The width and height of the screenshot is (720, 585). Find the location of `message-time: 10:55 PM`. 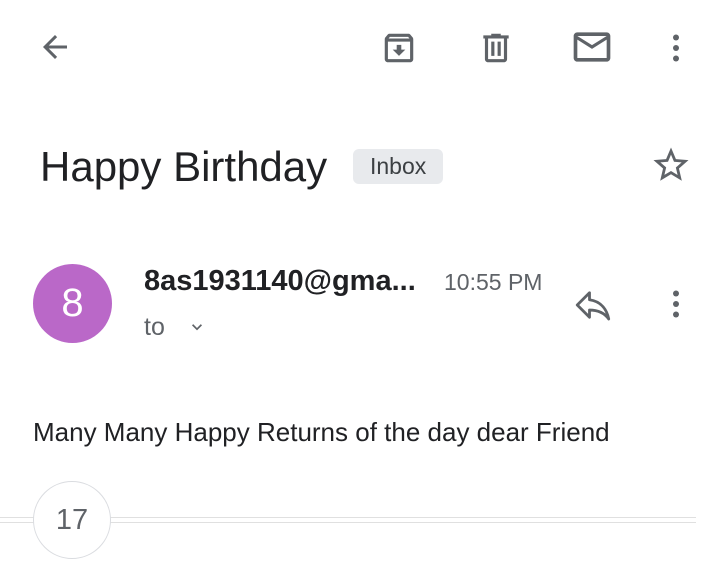

message-time: 10:55 PM is located at coordinates (493, 282).